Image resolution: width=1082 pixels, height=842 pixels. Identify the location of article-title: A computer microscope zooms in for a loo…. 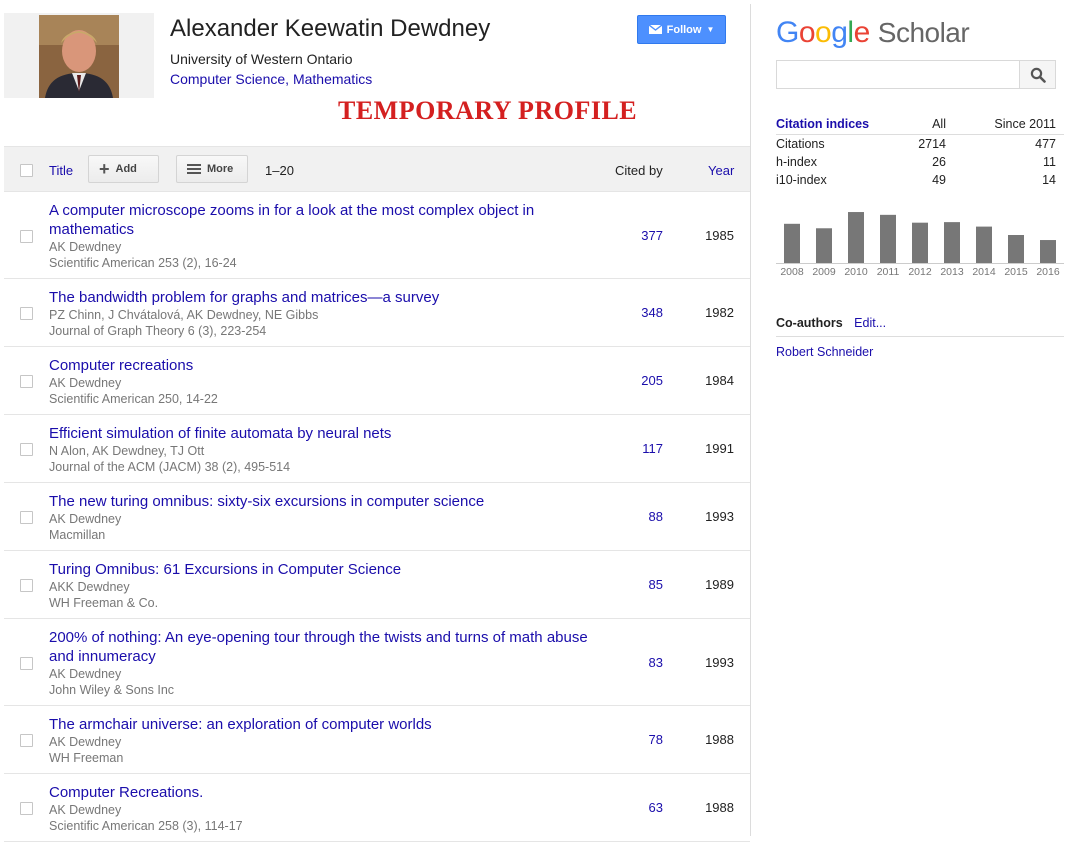
(291, 220).